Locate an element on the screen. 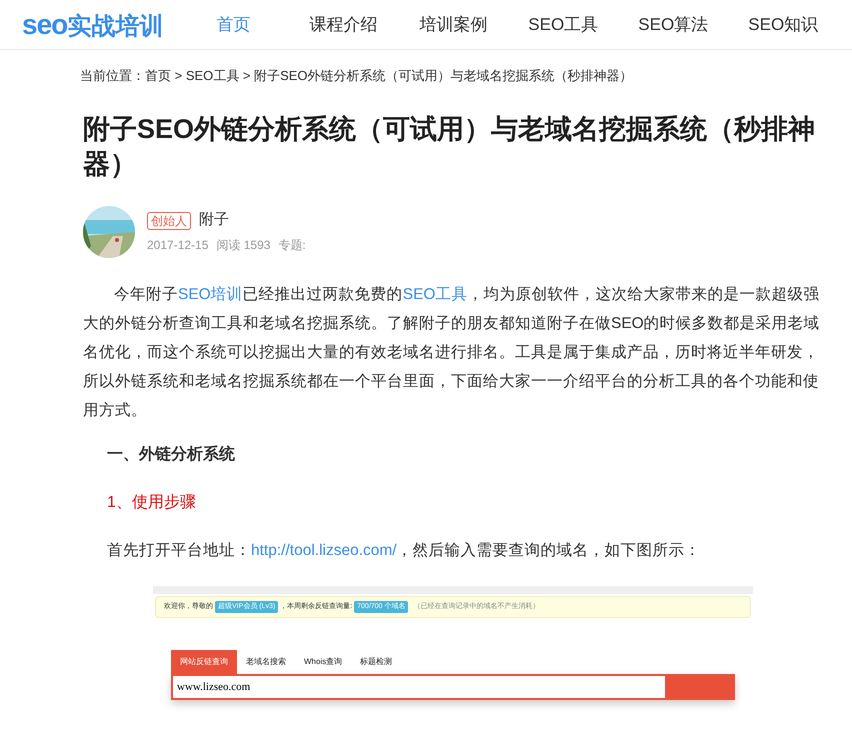  query-tab: 网站反链查询 is located at coordinates (204, 662).